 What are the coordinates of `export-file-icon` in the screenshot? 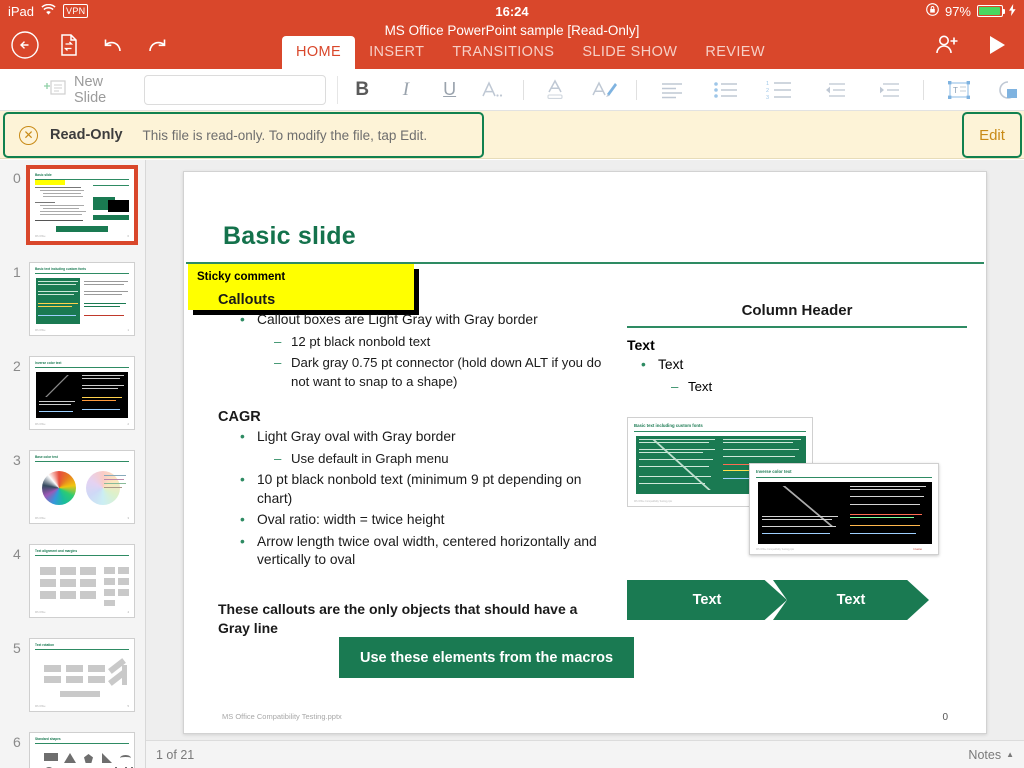 It's located at (69, 45).